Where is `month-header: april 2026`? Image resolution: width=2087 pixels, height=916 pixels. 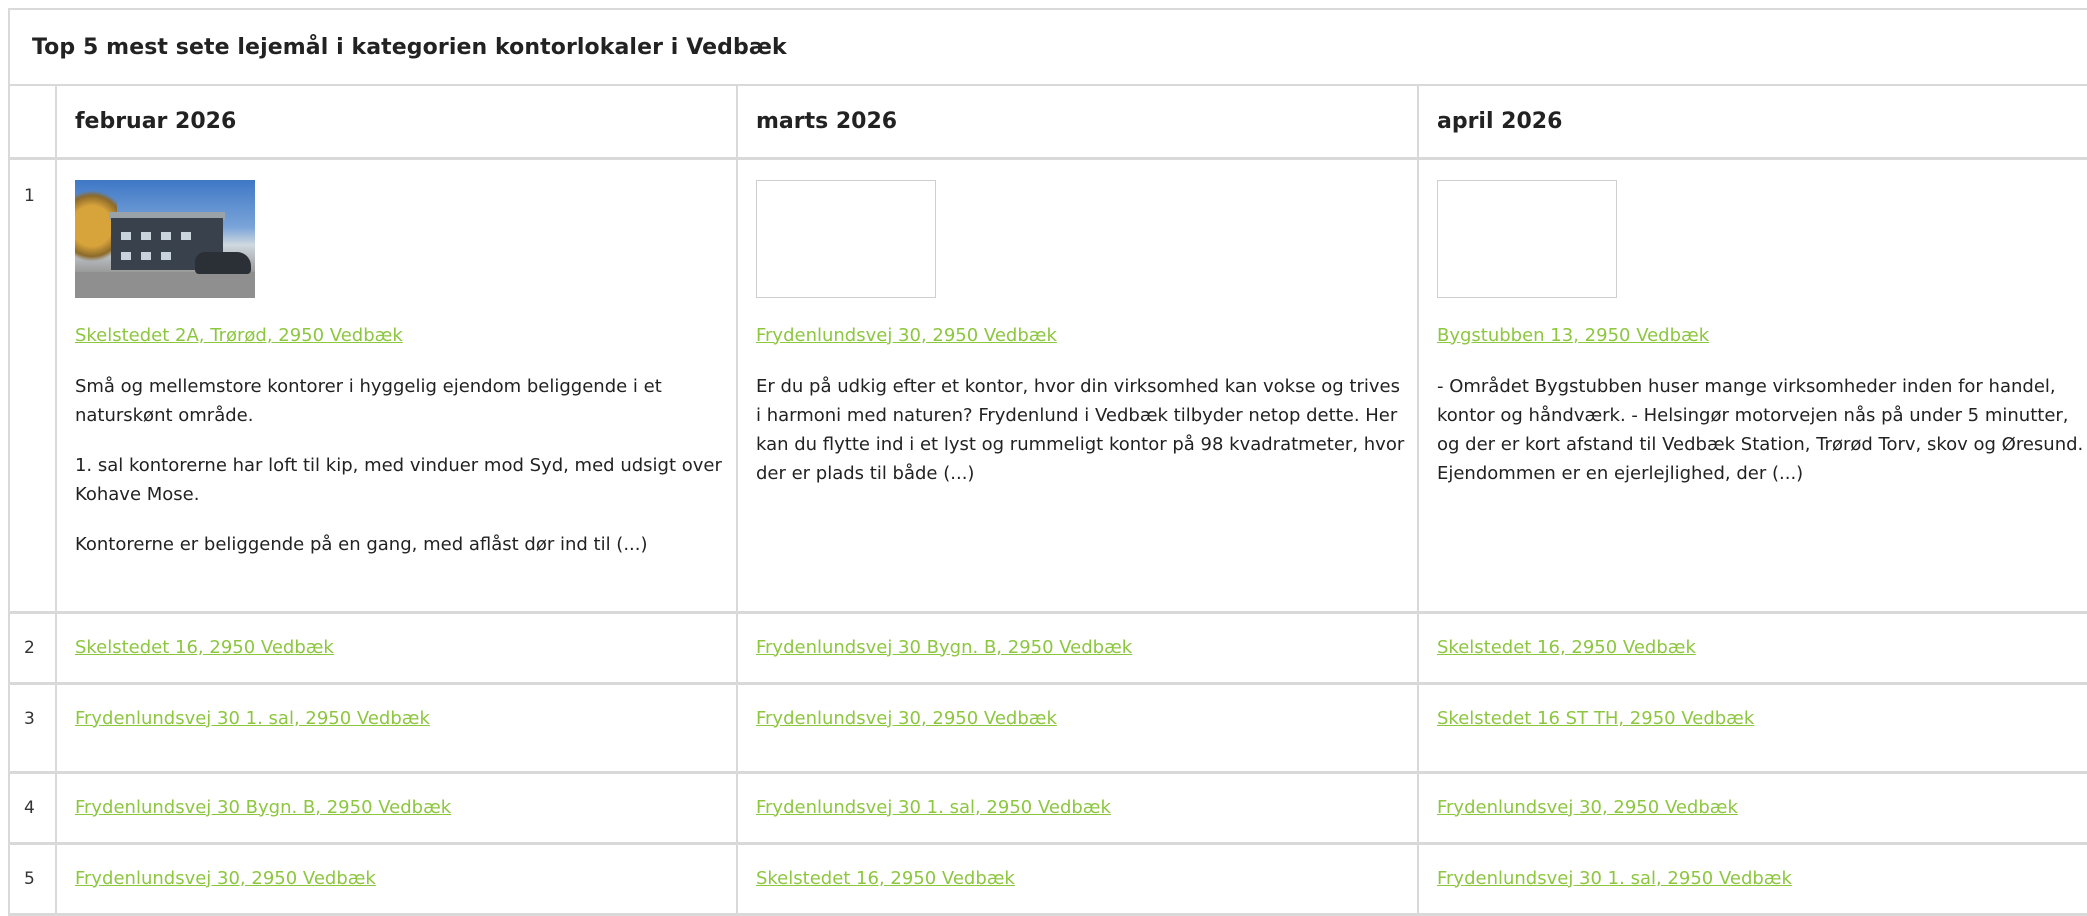
month-header: april 2026 is located at coordinates (1752, 123).